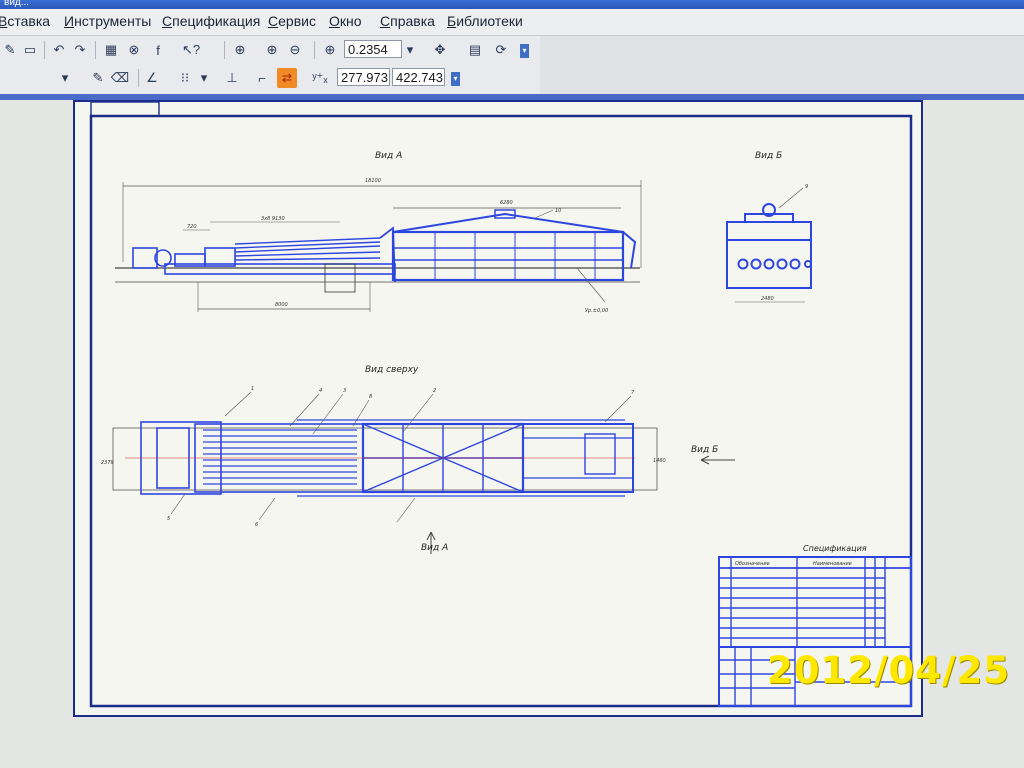 Image resolution: width=1024 pixels, height=768 pixels. I want to click on arrow-a-label: Вид А, so click(434, 548).